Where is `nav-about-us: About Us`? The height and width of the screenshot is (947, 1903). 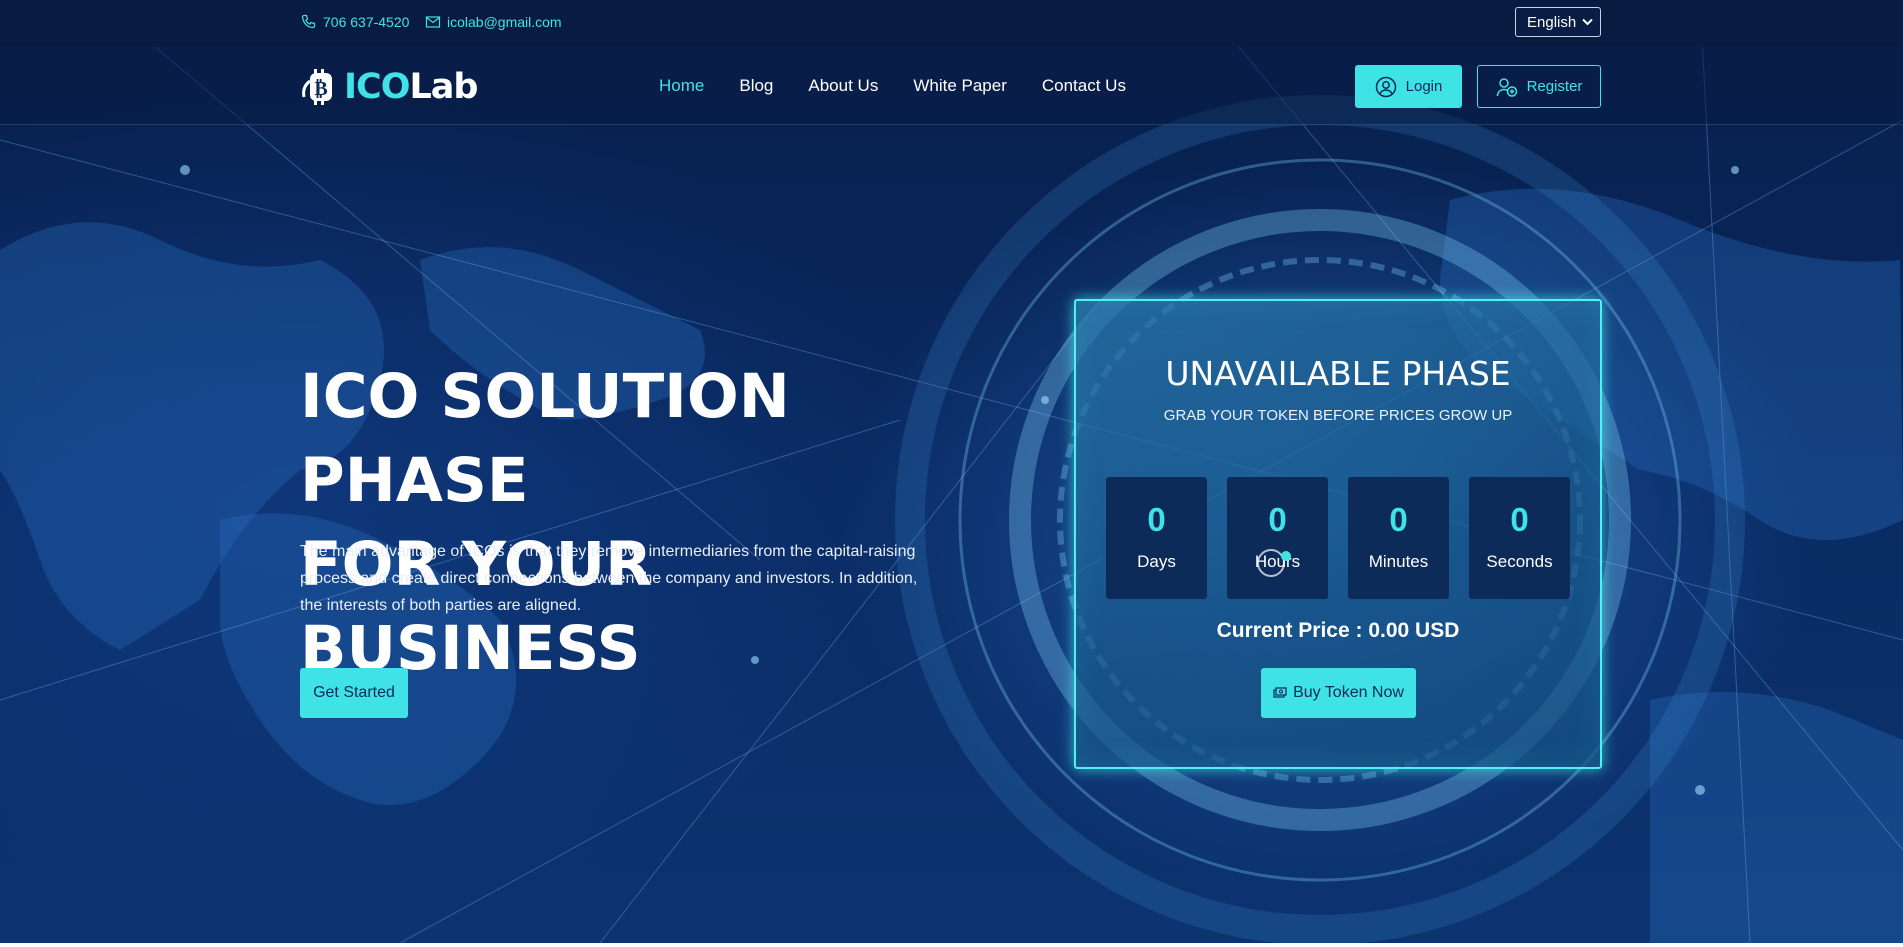
nav-about-us: About Us is located at coordinates (843, 86).